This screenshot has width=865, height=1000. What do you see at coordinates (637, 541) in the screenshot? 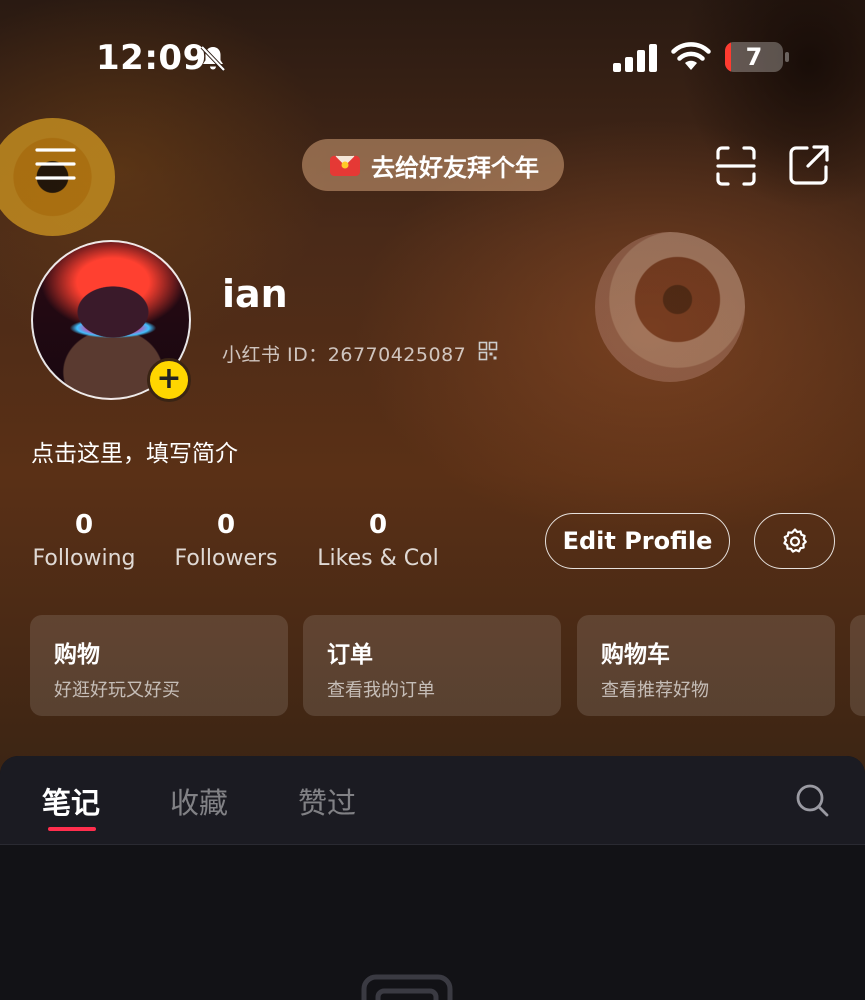
I see `edit-profile-button: Edit Profile` at bounding box center [637, 541].